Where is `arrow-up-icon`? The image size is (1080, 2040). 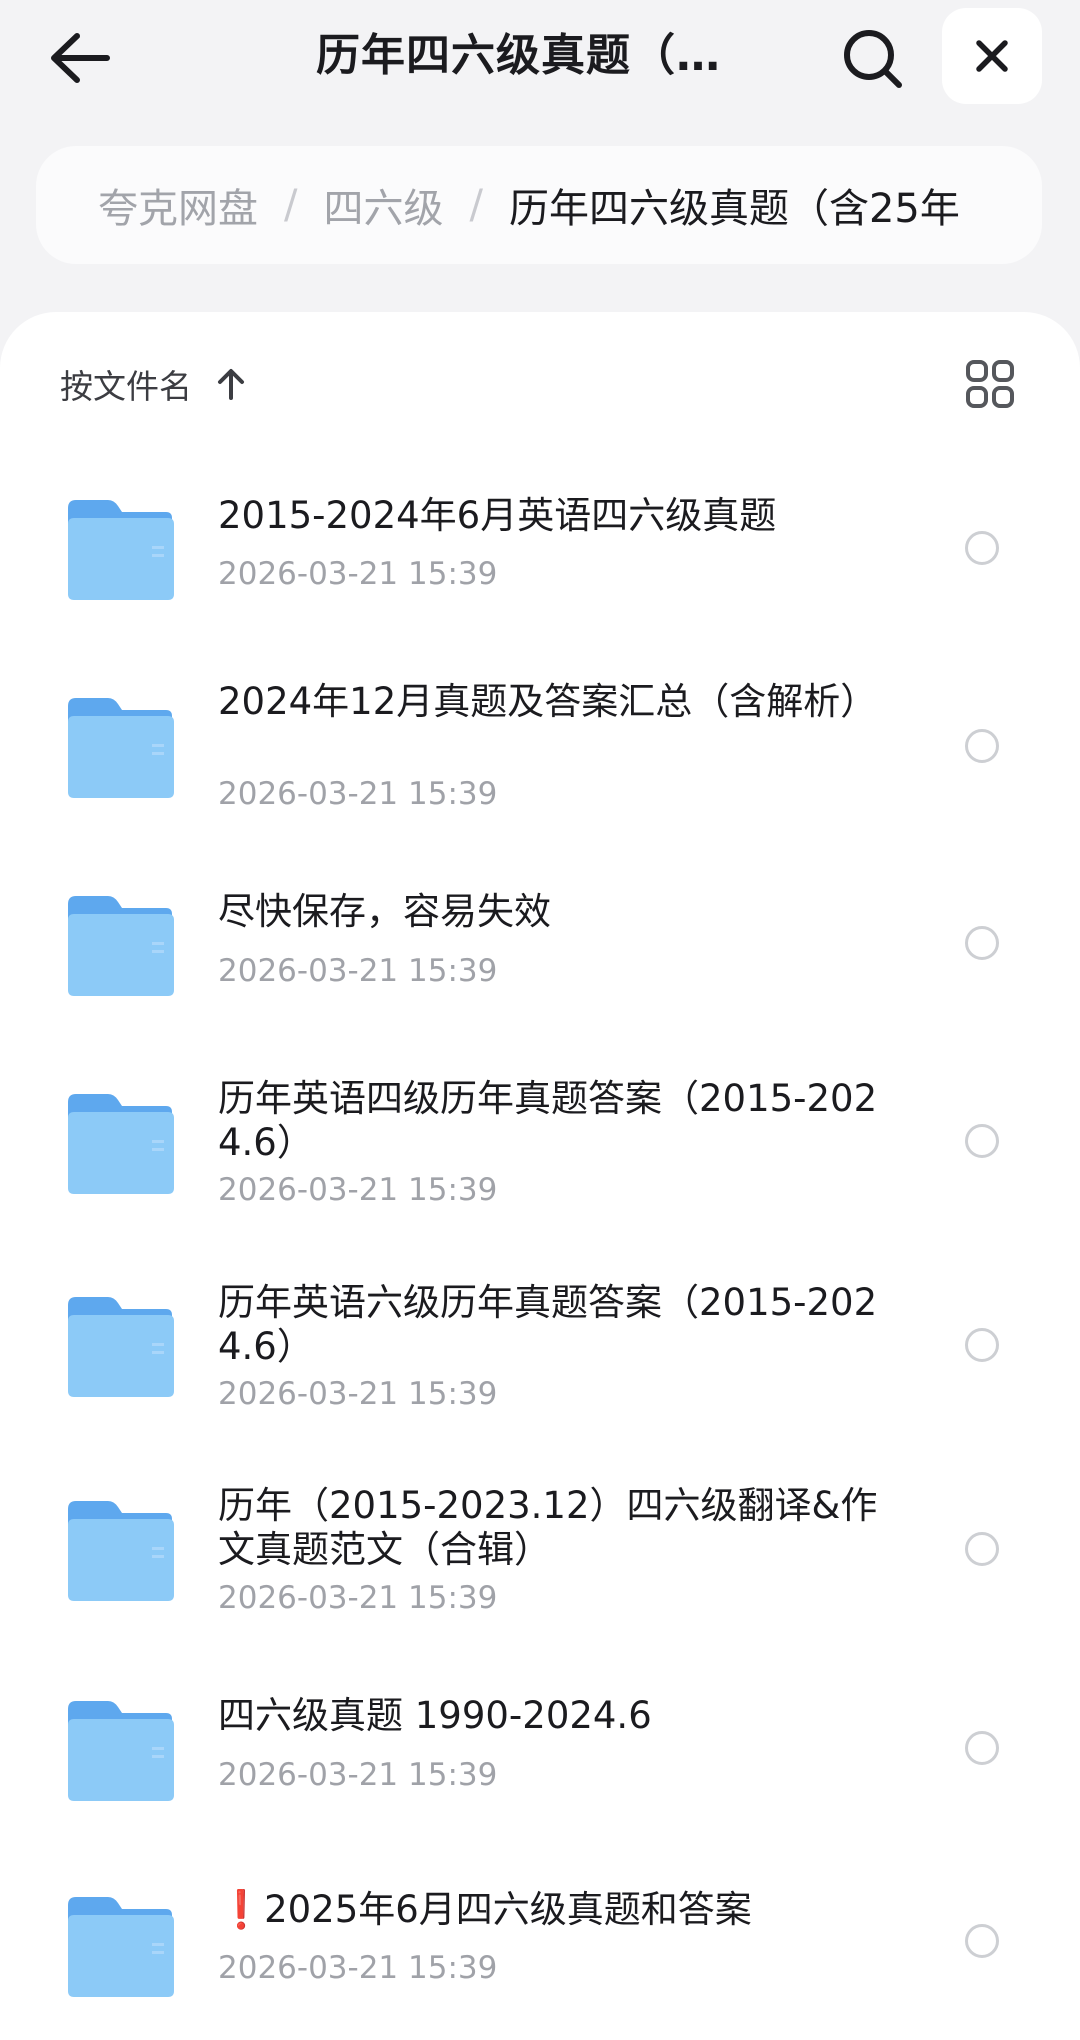
arrow-up-icon is located at coordinates (231, 384).